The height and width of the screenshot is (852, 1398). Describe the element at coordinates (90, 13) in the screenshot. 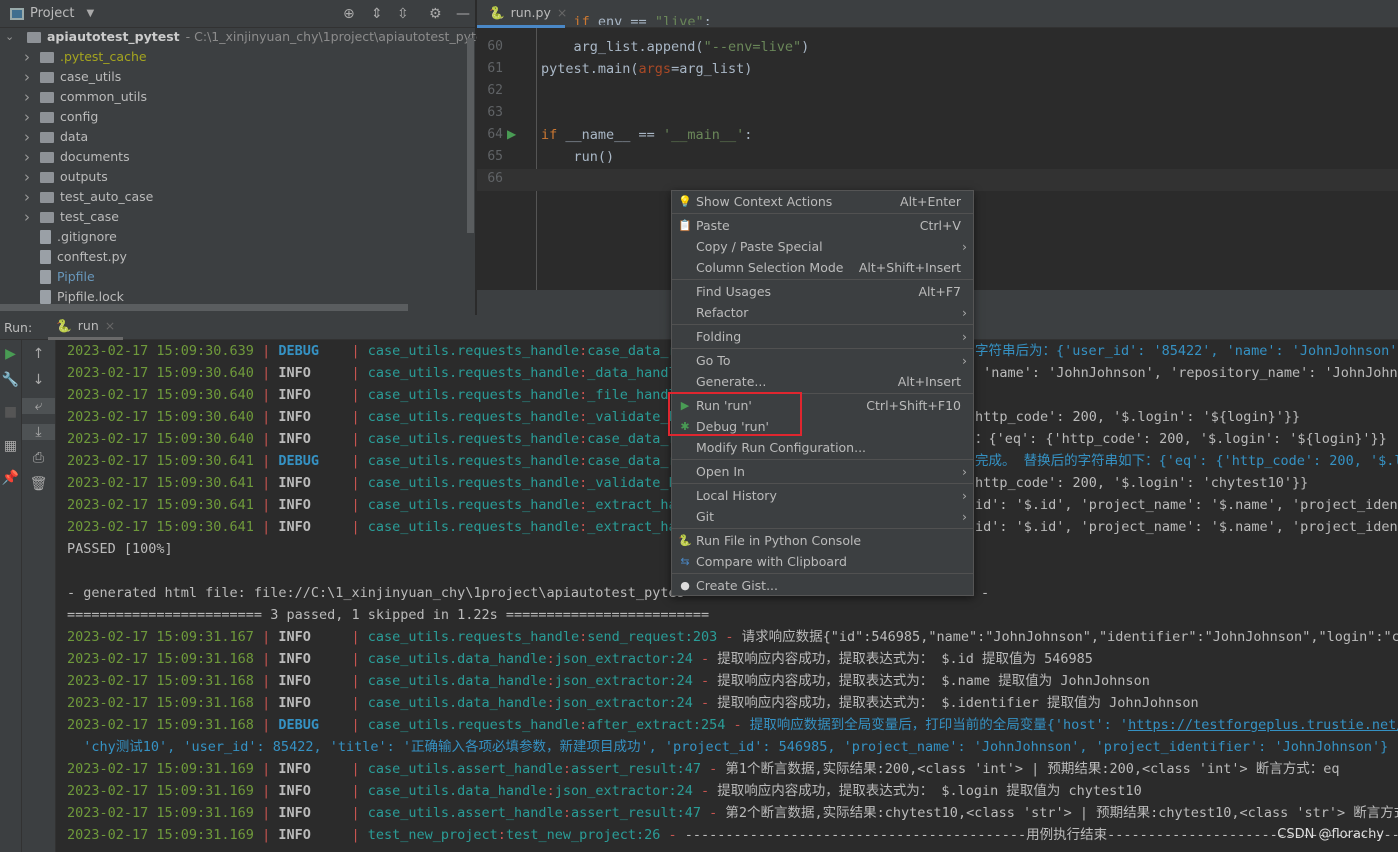

I see `chevron-down-icon: ▼` at that location.